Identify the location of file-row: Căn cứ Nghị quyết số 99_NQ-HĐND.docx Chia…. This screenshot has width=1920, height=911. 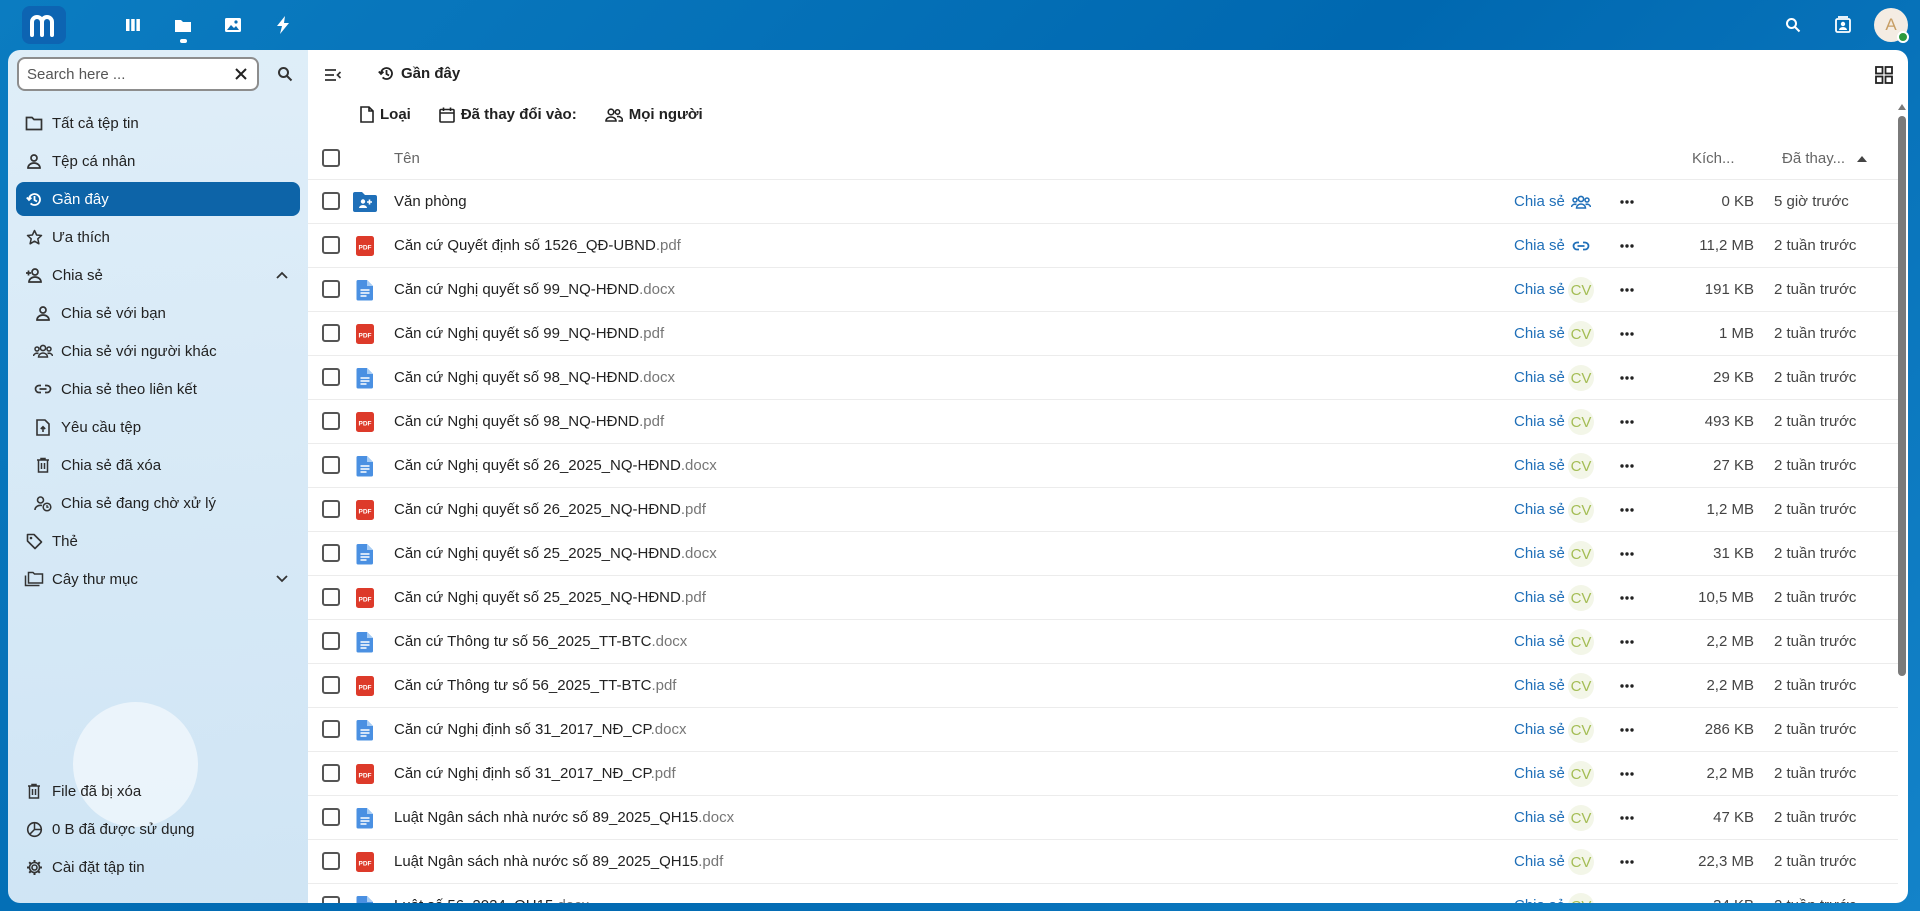
(1103, 290).